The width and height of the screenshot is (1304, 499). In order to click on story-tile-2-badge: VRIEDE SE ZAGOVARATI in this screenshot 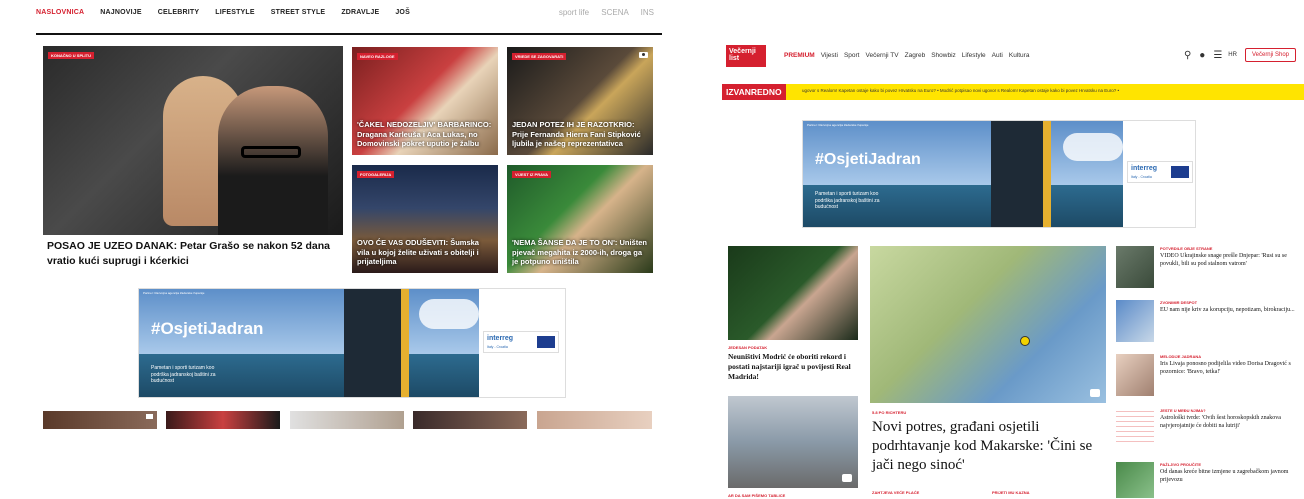, I will do `click(539, 56)`.